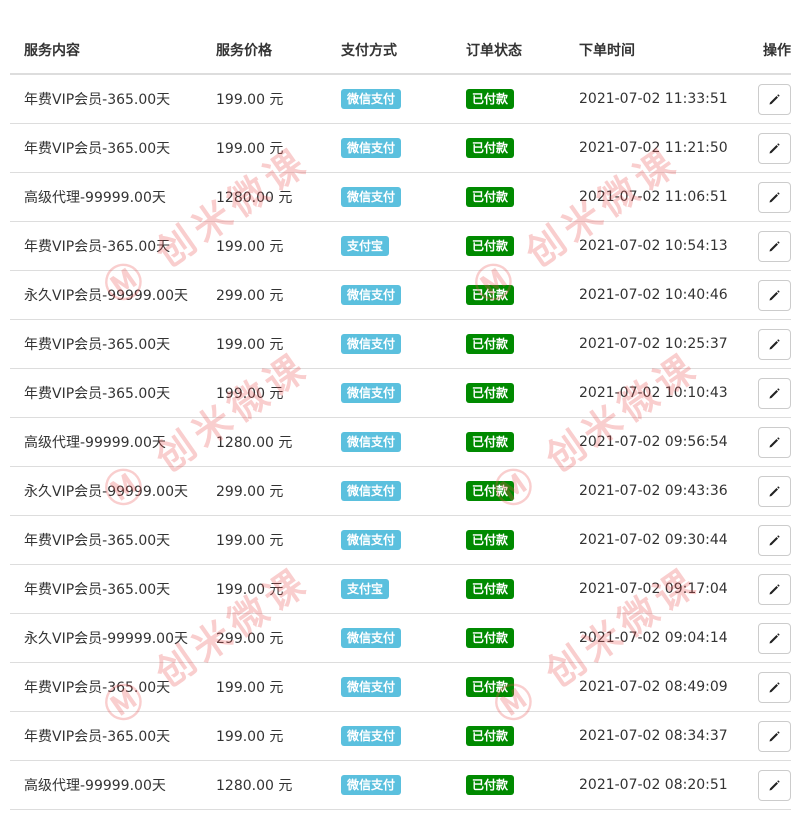 The width and height of the screenshot is (799, 823). What do you see at coordinates (403, 51) in the screenshot?
I see `header-payment: 支付方式` at bounding box center [403, 51].